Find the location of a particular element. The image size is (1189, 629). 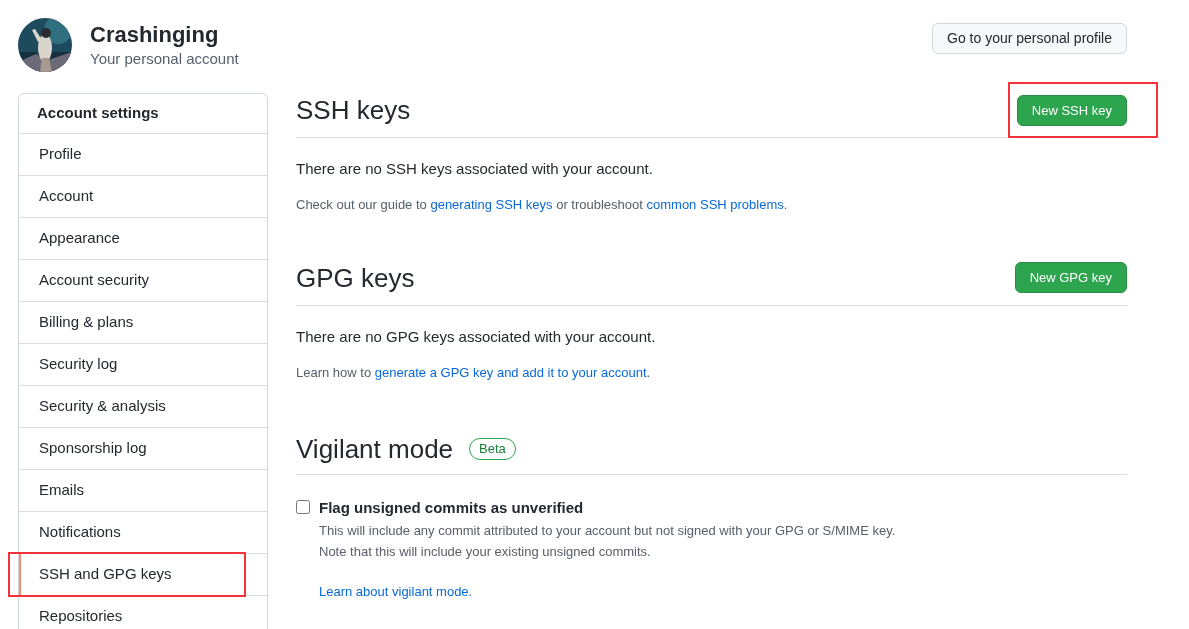

description-text: This will include any commit attributed to your account but not signed with your GPG or S/MIME key. is located at coordinates (607, 530).